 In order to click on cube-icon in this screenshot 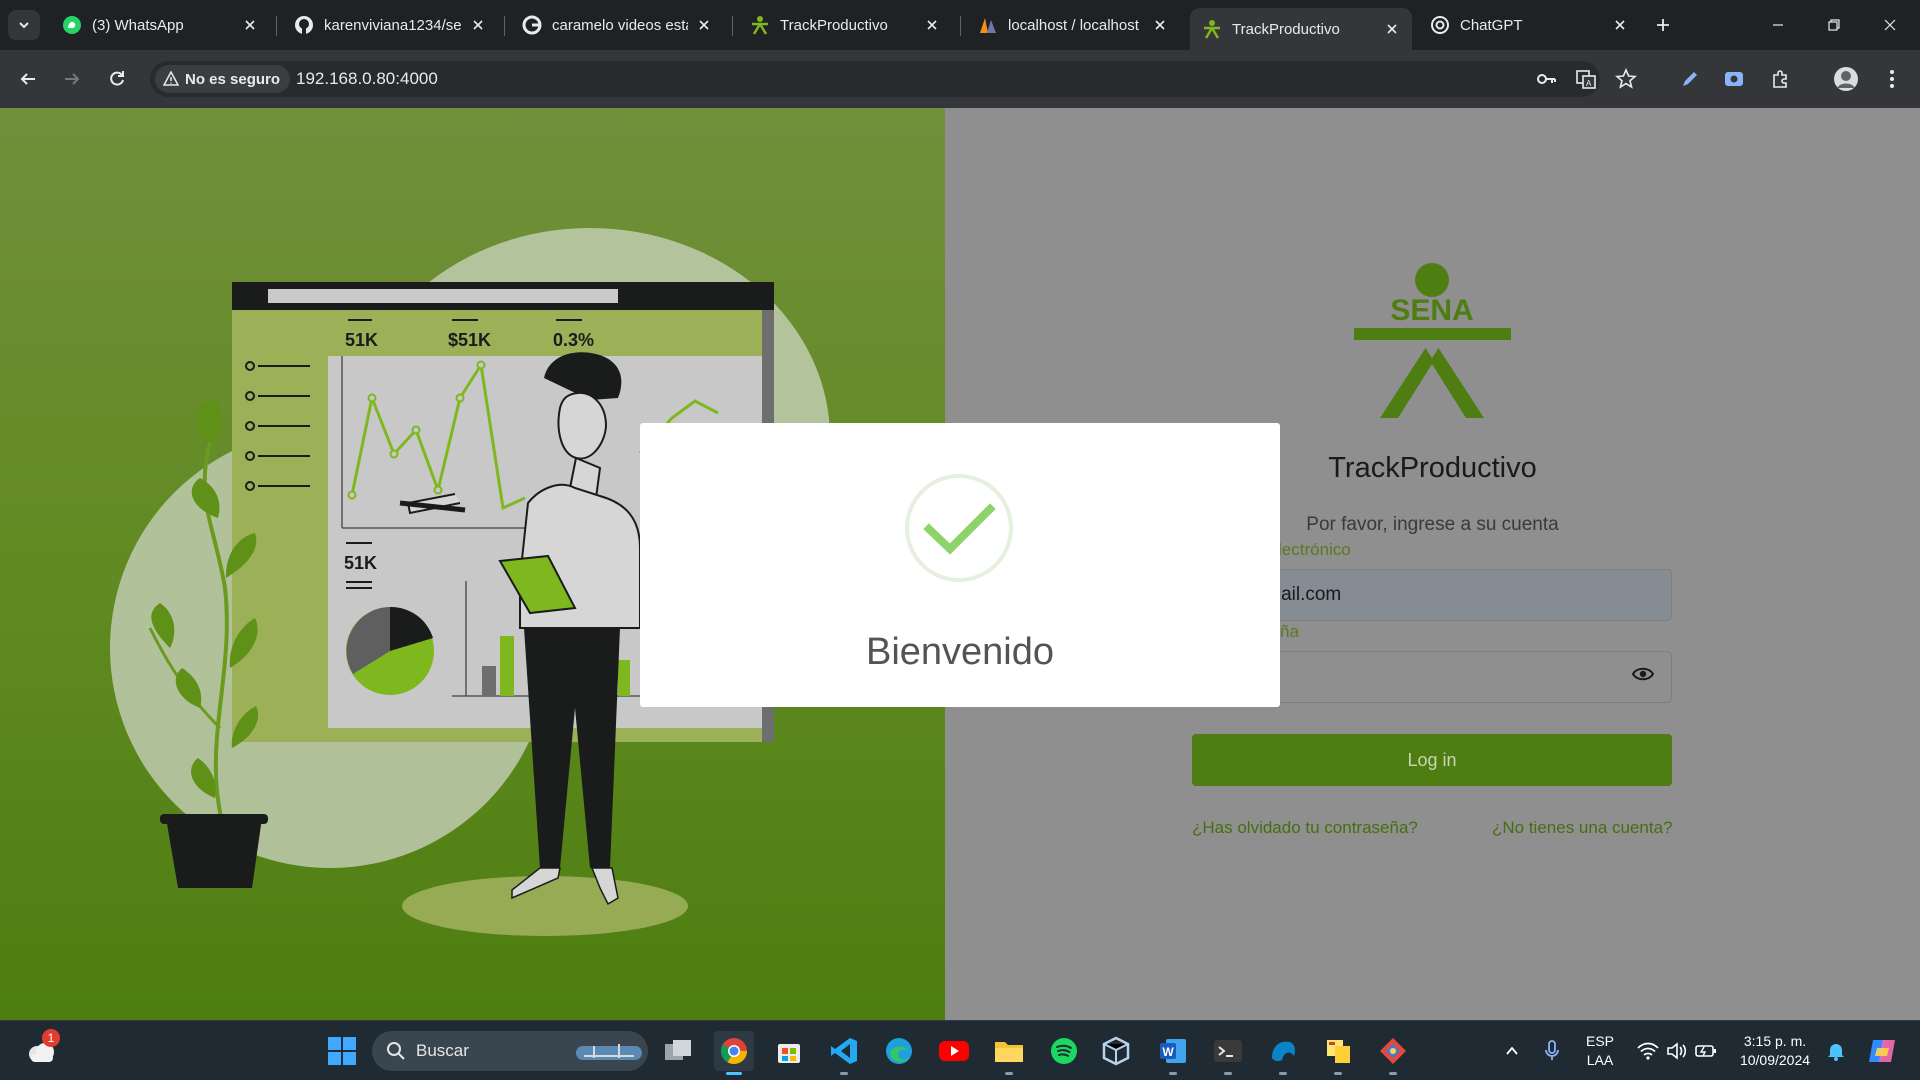, I will do `click(1116, 1051)`.